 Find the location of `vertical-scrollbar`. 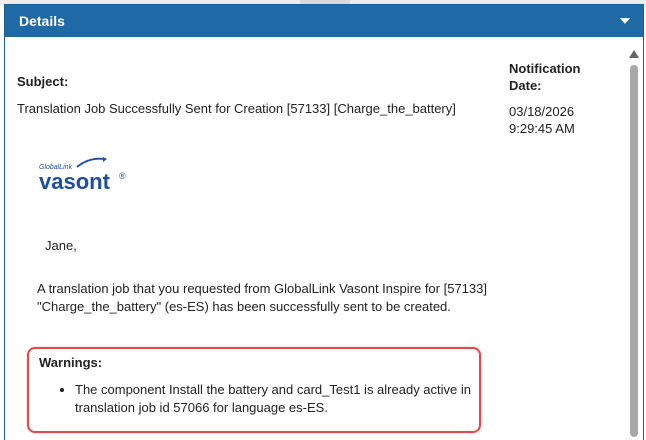

vertical-scrollbar is located at coordinates (634, 238).